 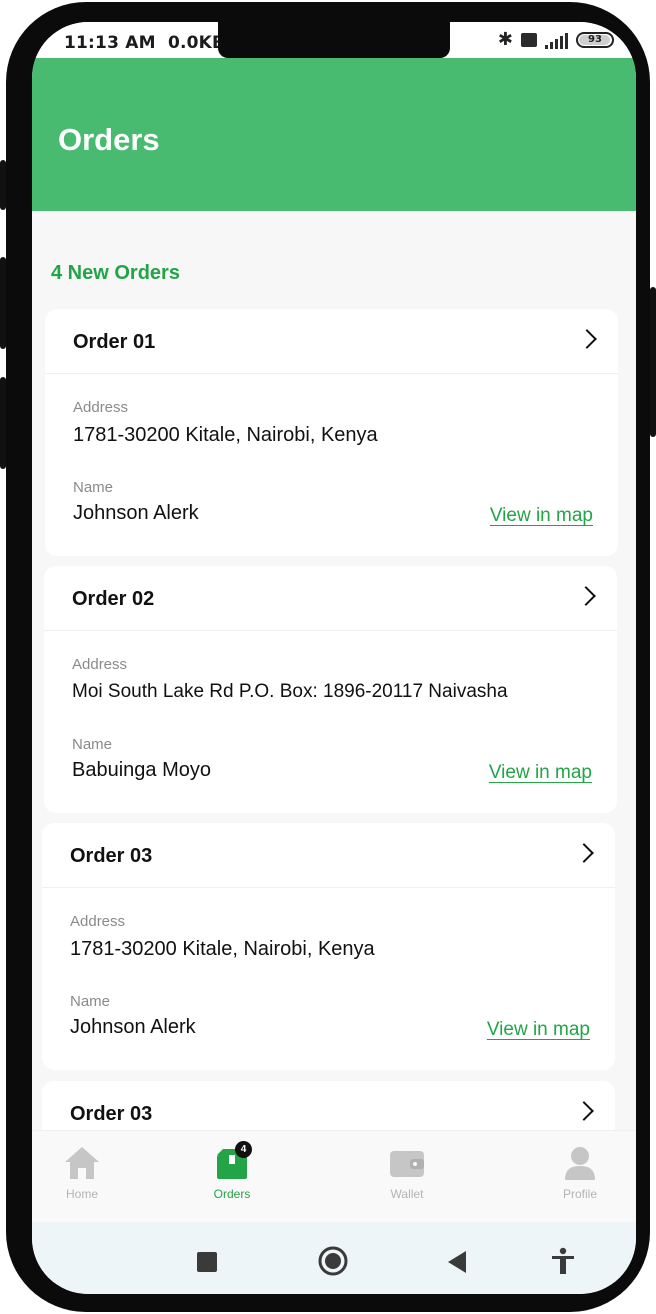 I want to click on home-system-button, so click(x=333, y=1263).